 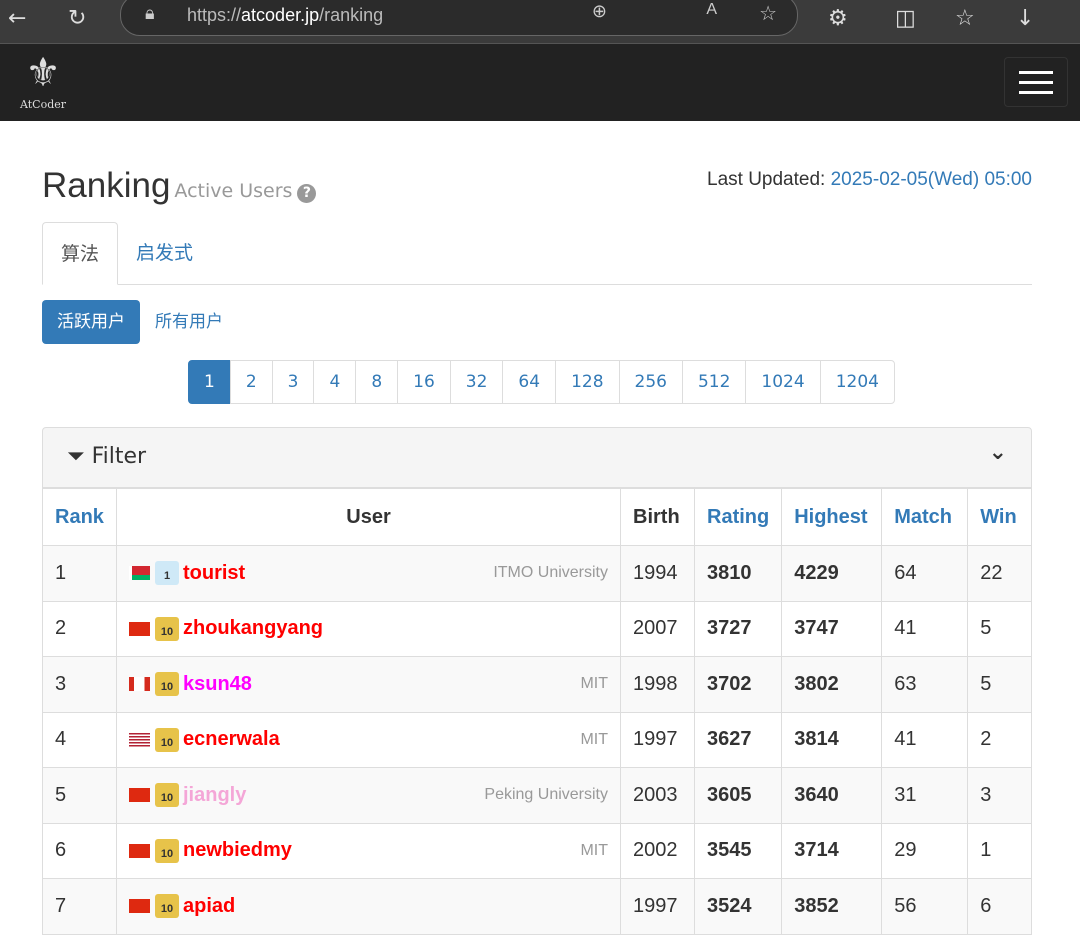 What do you see at coordinates (714, 382) in the screenshot?
I see `page-link: 512` at bounding box center [714, 382].